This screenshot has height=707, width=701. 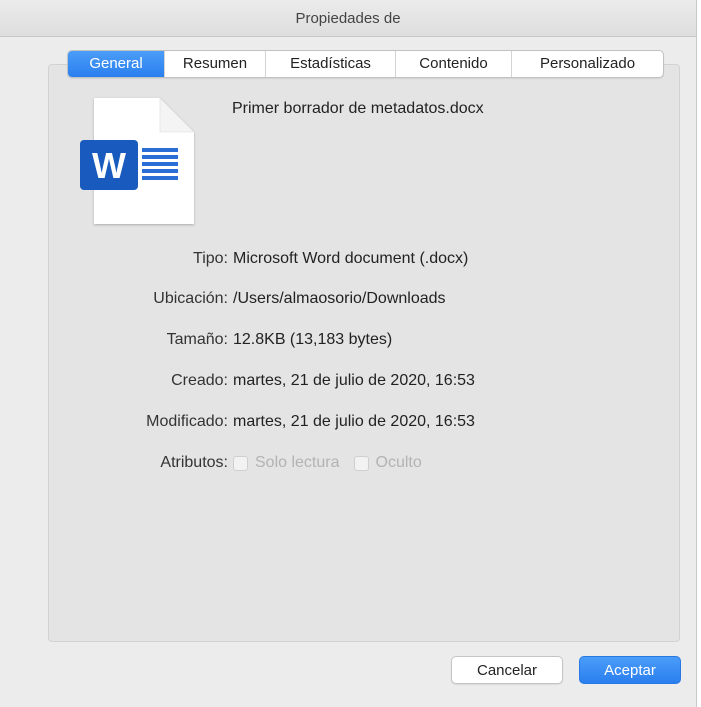 What do you see at coordinates (358, 108) in the screenshot?
I see `file-name: Primer borrador de metadatos.docx` at bounding box center [358, 108].